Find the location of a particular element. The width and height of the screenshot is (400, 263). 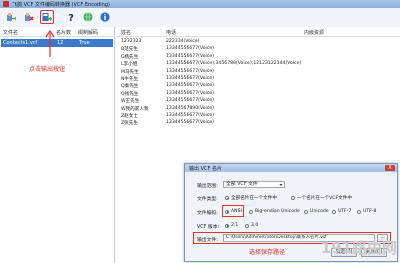

radio-label: UTF-7 is located at coordinates (345, 211).